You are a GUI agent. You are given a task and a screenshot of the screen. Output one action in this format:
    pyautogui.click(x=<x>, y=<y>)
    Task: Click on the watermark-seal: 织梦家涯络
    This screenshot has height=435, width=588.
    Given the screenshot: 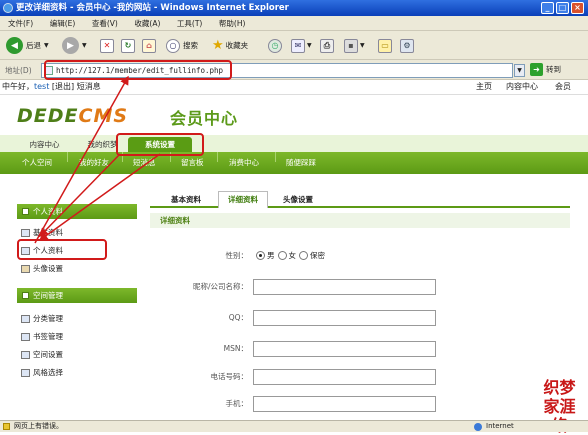 What is the action you would take?
    pyautogui.click(x=559, y=406)
    